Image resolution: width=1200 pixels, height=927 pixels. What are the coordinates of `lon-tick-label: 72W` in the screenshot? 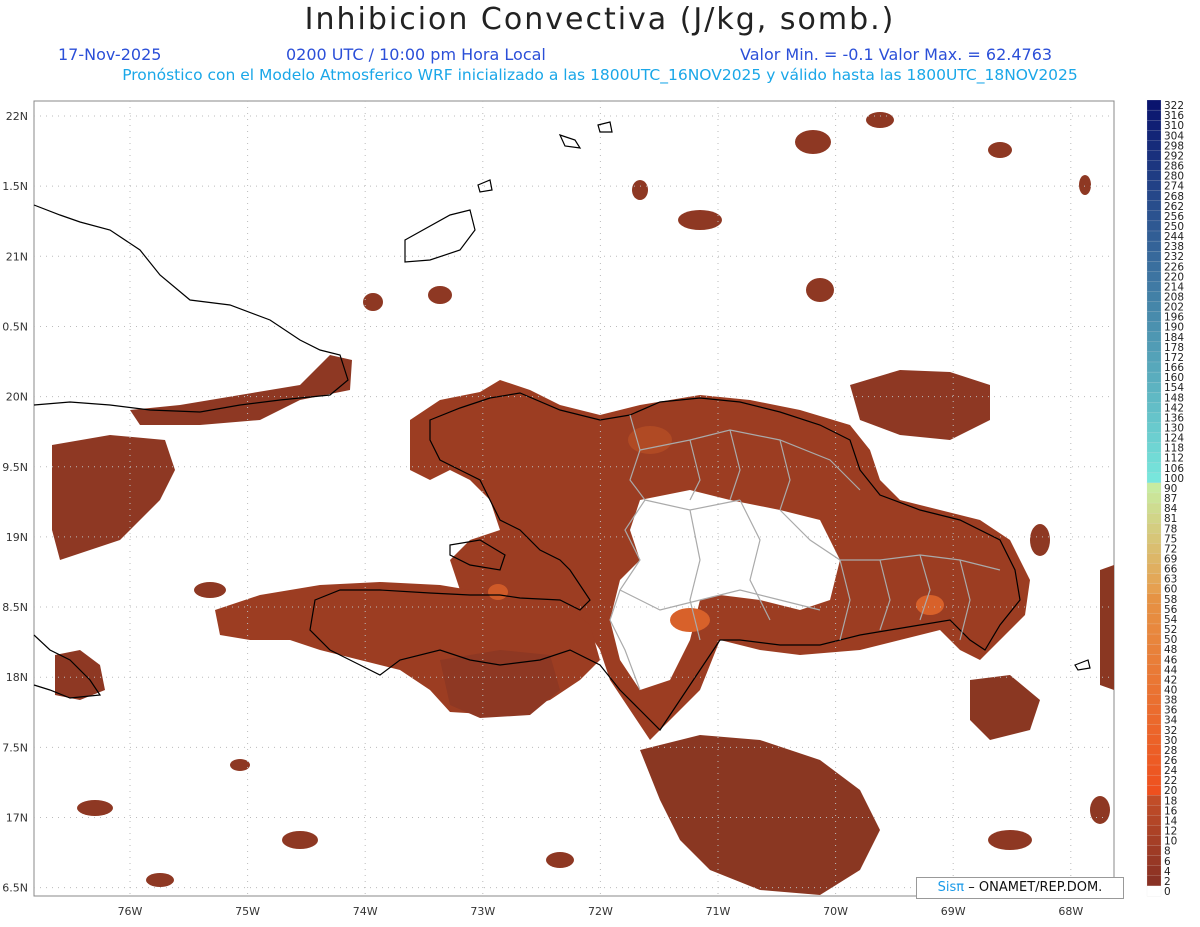 It's located at (600, 911).